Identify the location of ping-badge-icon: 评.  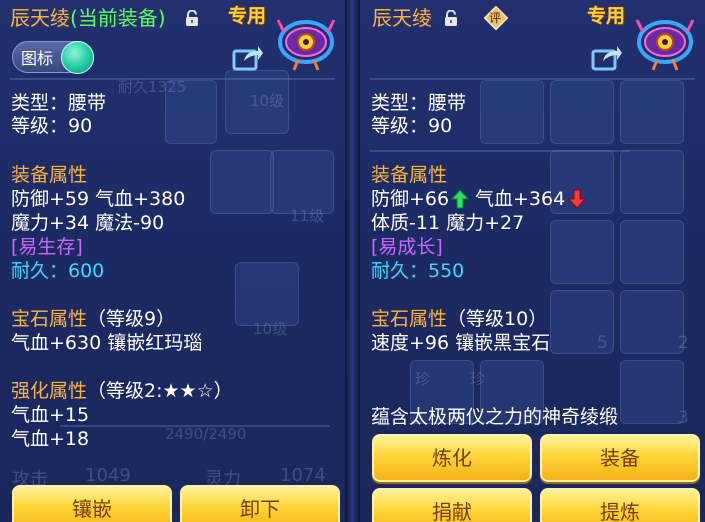
(496, 18).